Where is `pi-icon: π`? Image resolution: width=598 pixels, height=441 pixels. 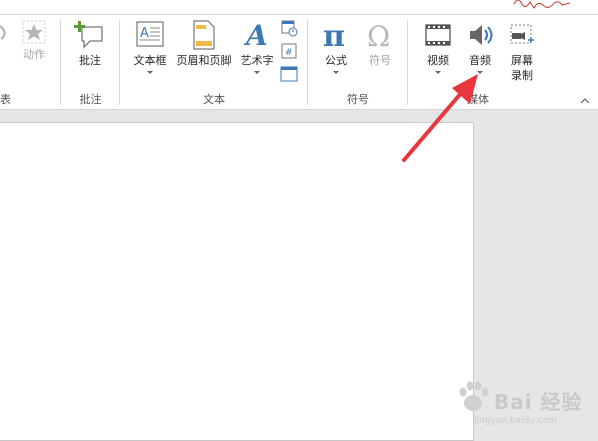 pi-icon: π is located at coordinates (334, 35).